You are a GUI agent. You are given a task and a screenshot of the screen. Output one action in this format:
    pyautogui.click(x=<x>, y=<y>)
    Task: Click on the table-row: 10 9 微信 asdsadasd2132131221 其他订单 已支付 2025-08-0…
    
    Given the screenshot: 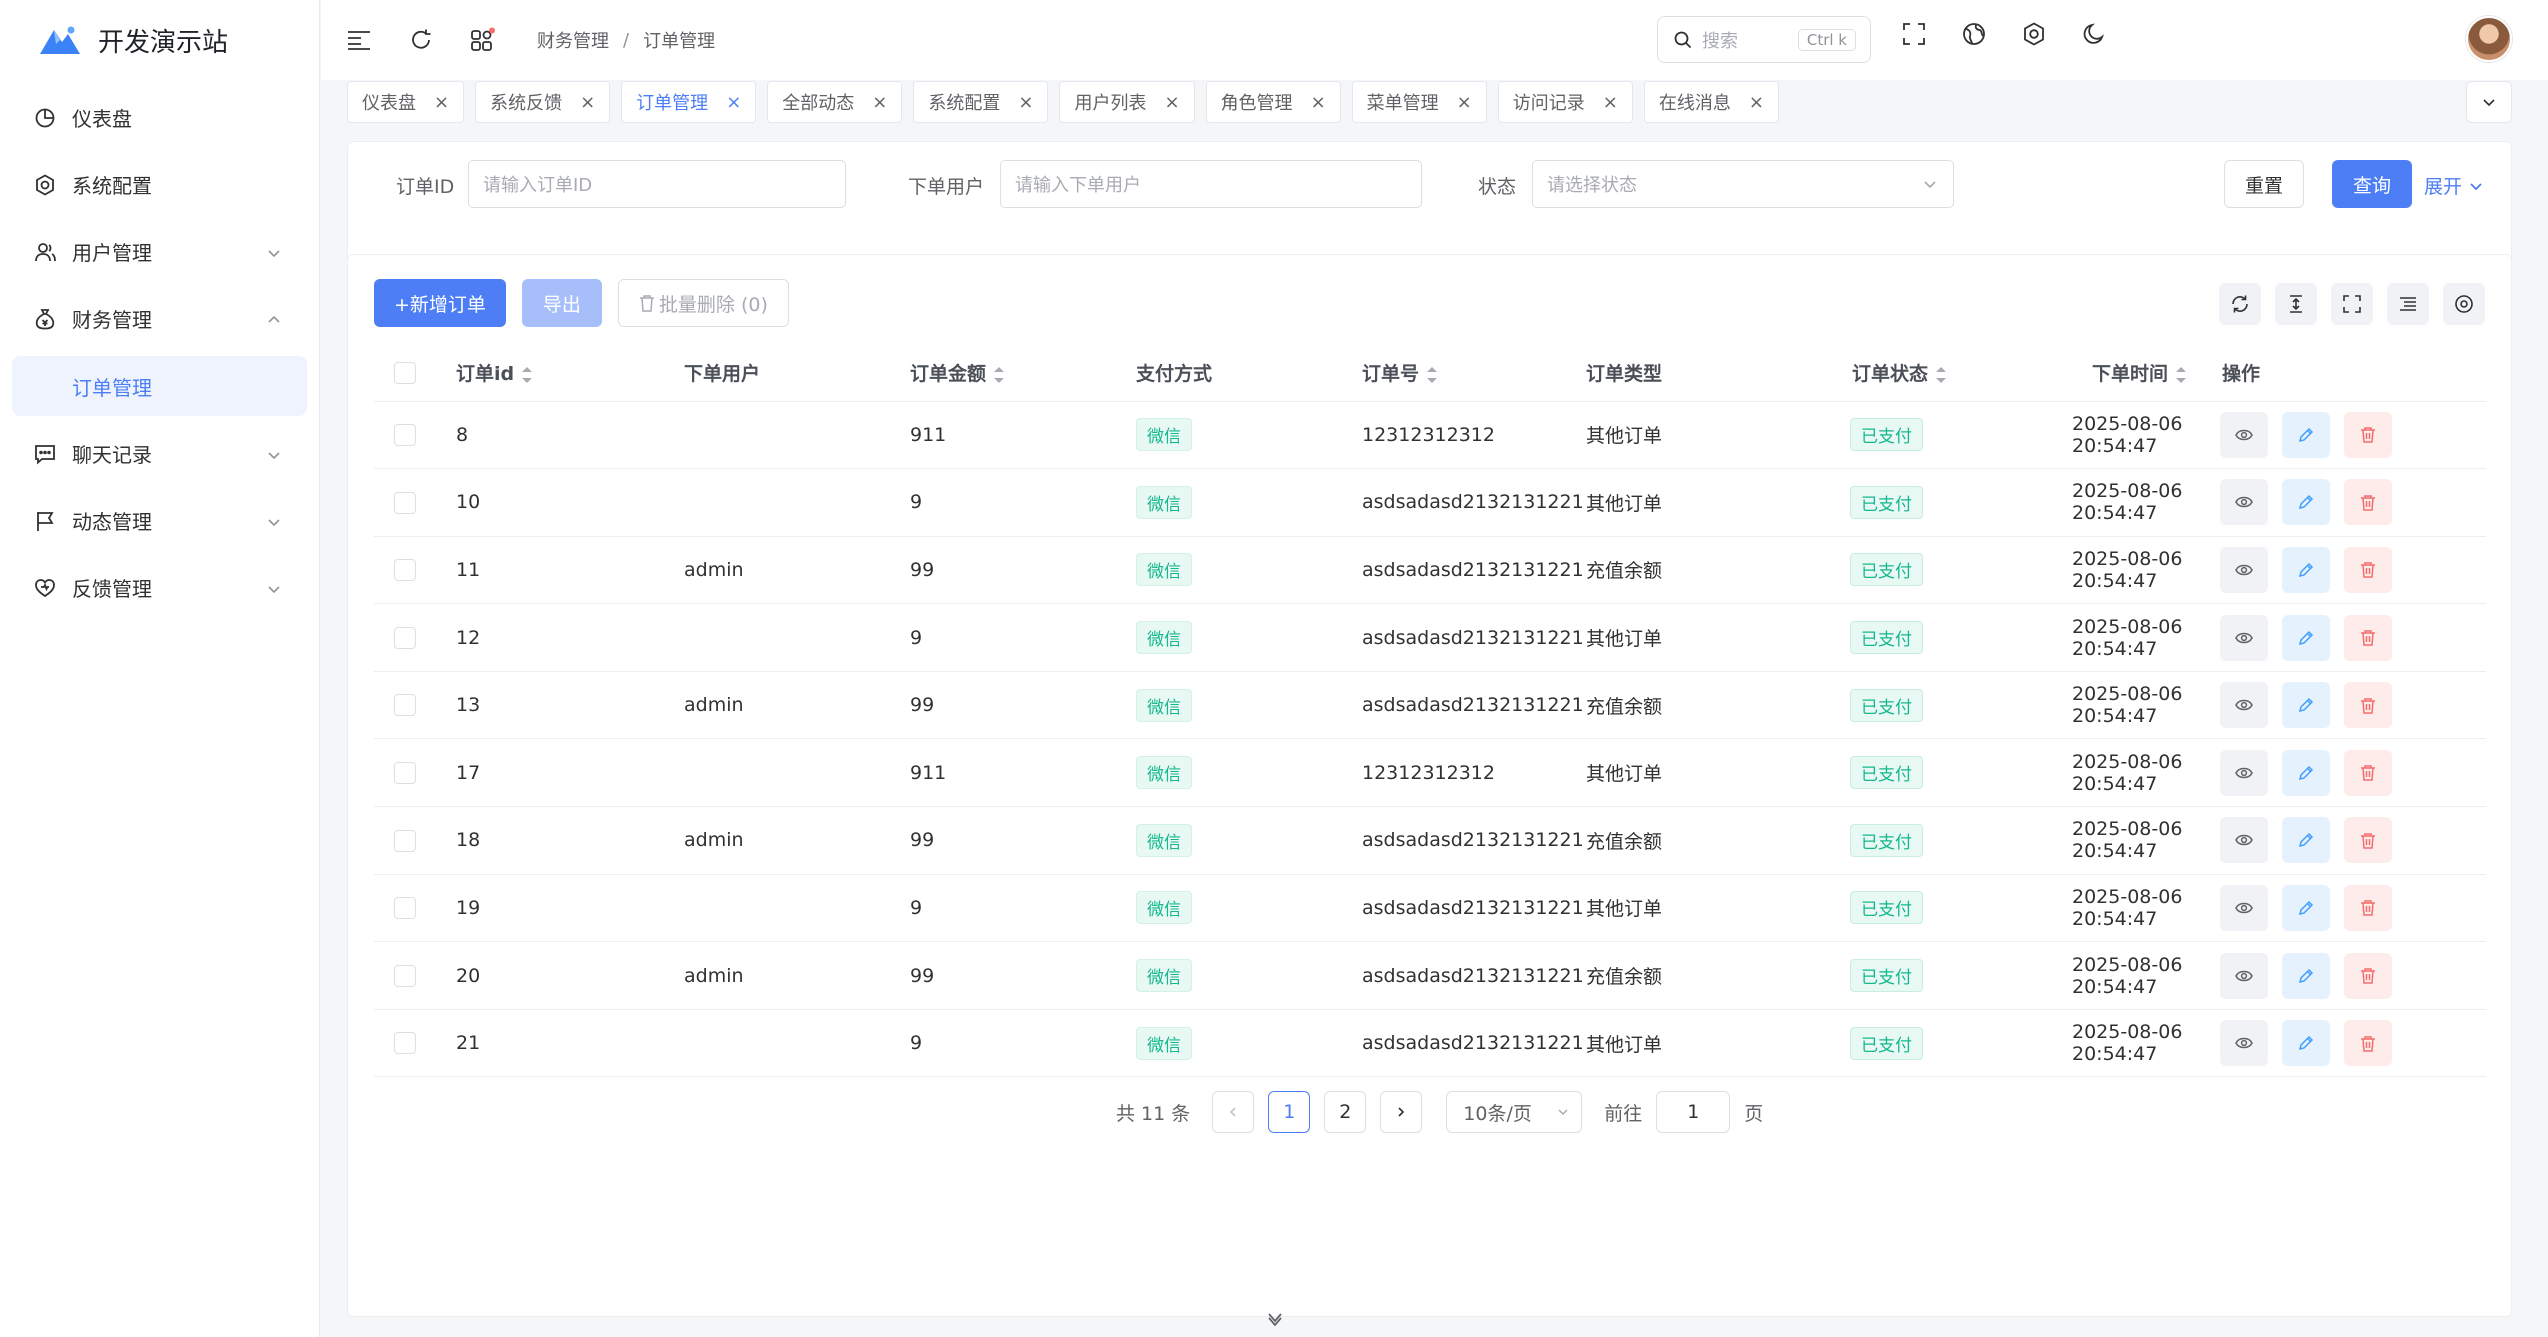 What is the action you would take?
    pyautogui.click(x=1430, y=502)
    